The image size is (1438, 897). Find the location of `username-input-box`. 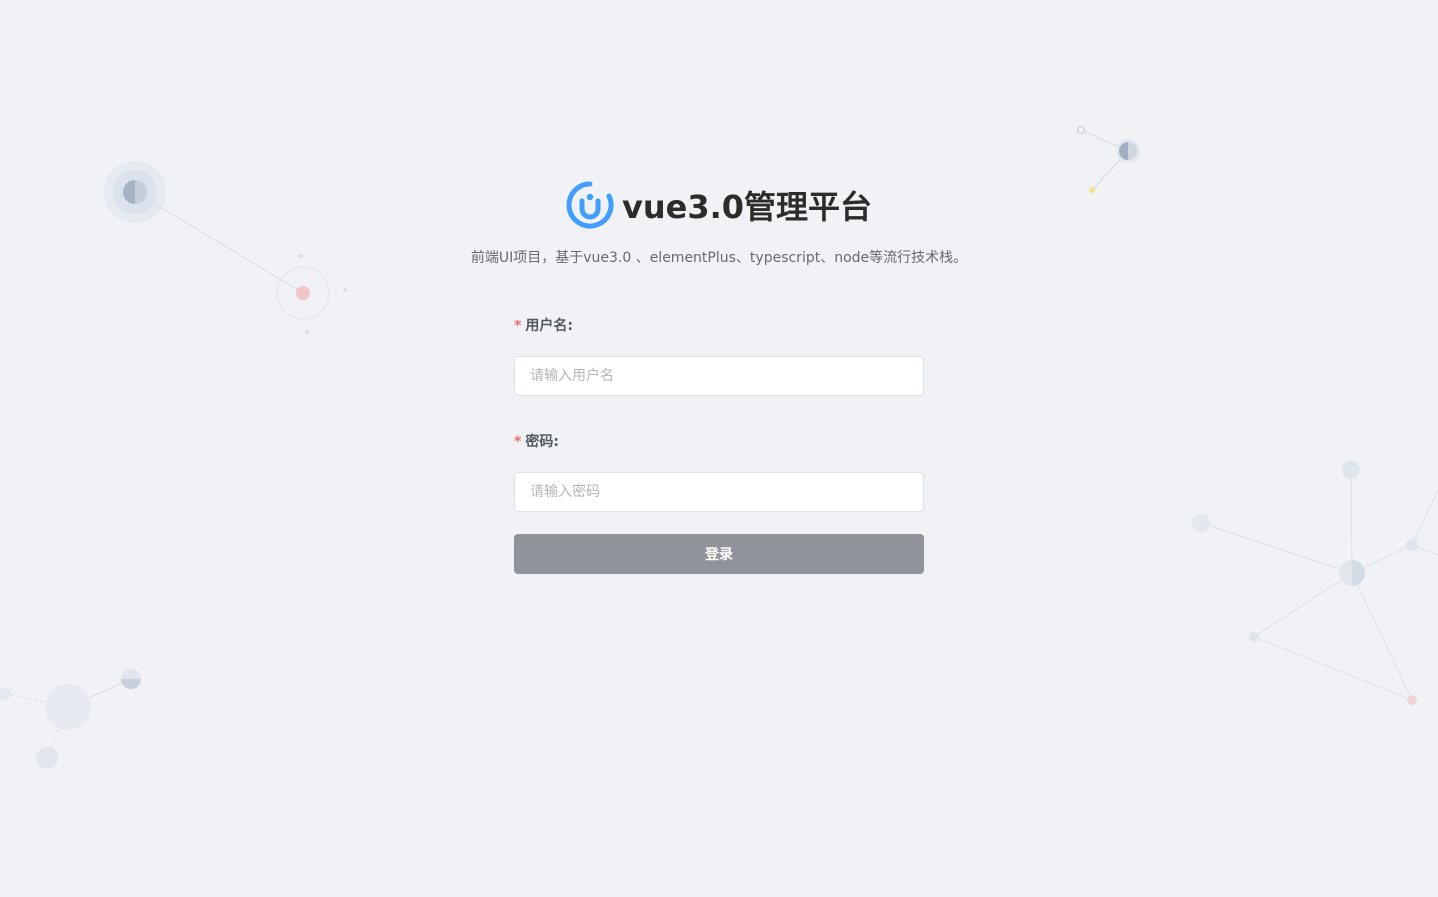

username-input-box is located at coordinates (719, 376).